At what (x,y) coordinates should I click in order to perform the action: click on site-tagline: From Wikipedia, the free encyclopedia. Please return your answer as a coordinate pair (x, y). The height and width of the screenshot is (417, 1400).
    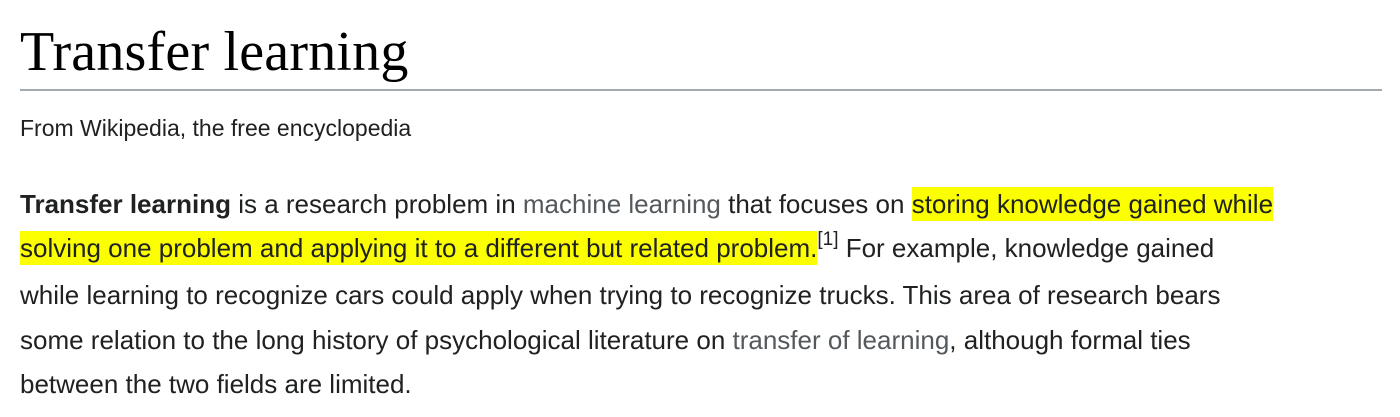
    Looking at the image, I should click on (216, 128).